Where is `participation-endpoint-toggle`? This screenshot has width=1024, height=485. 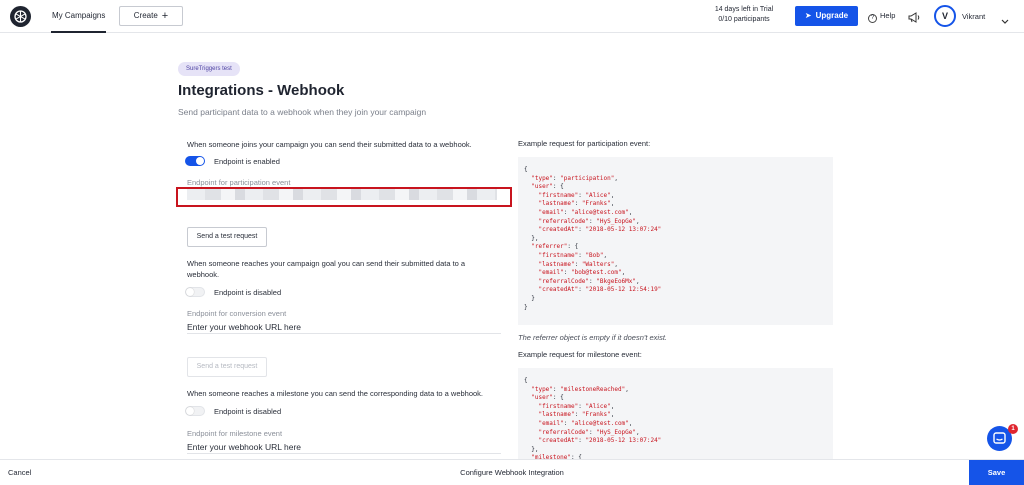
participation-endpoint-toggle is located at coordinates (195, 161).